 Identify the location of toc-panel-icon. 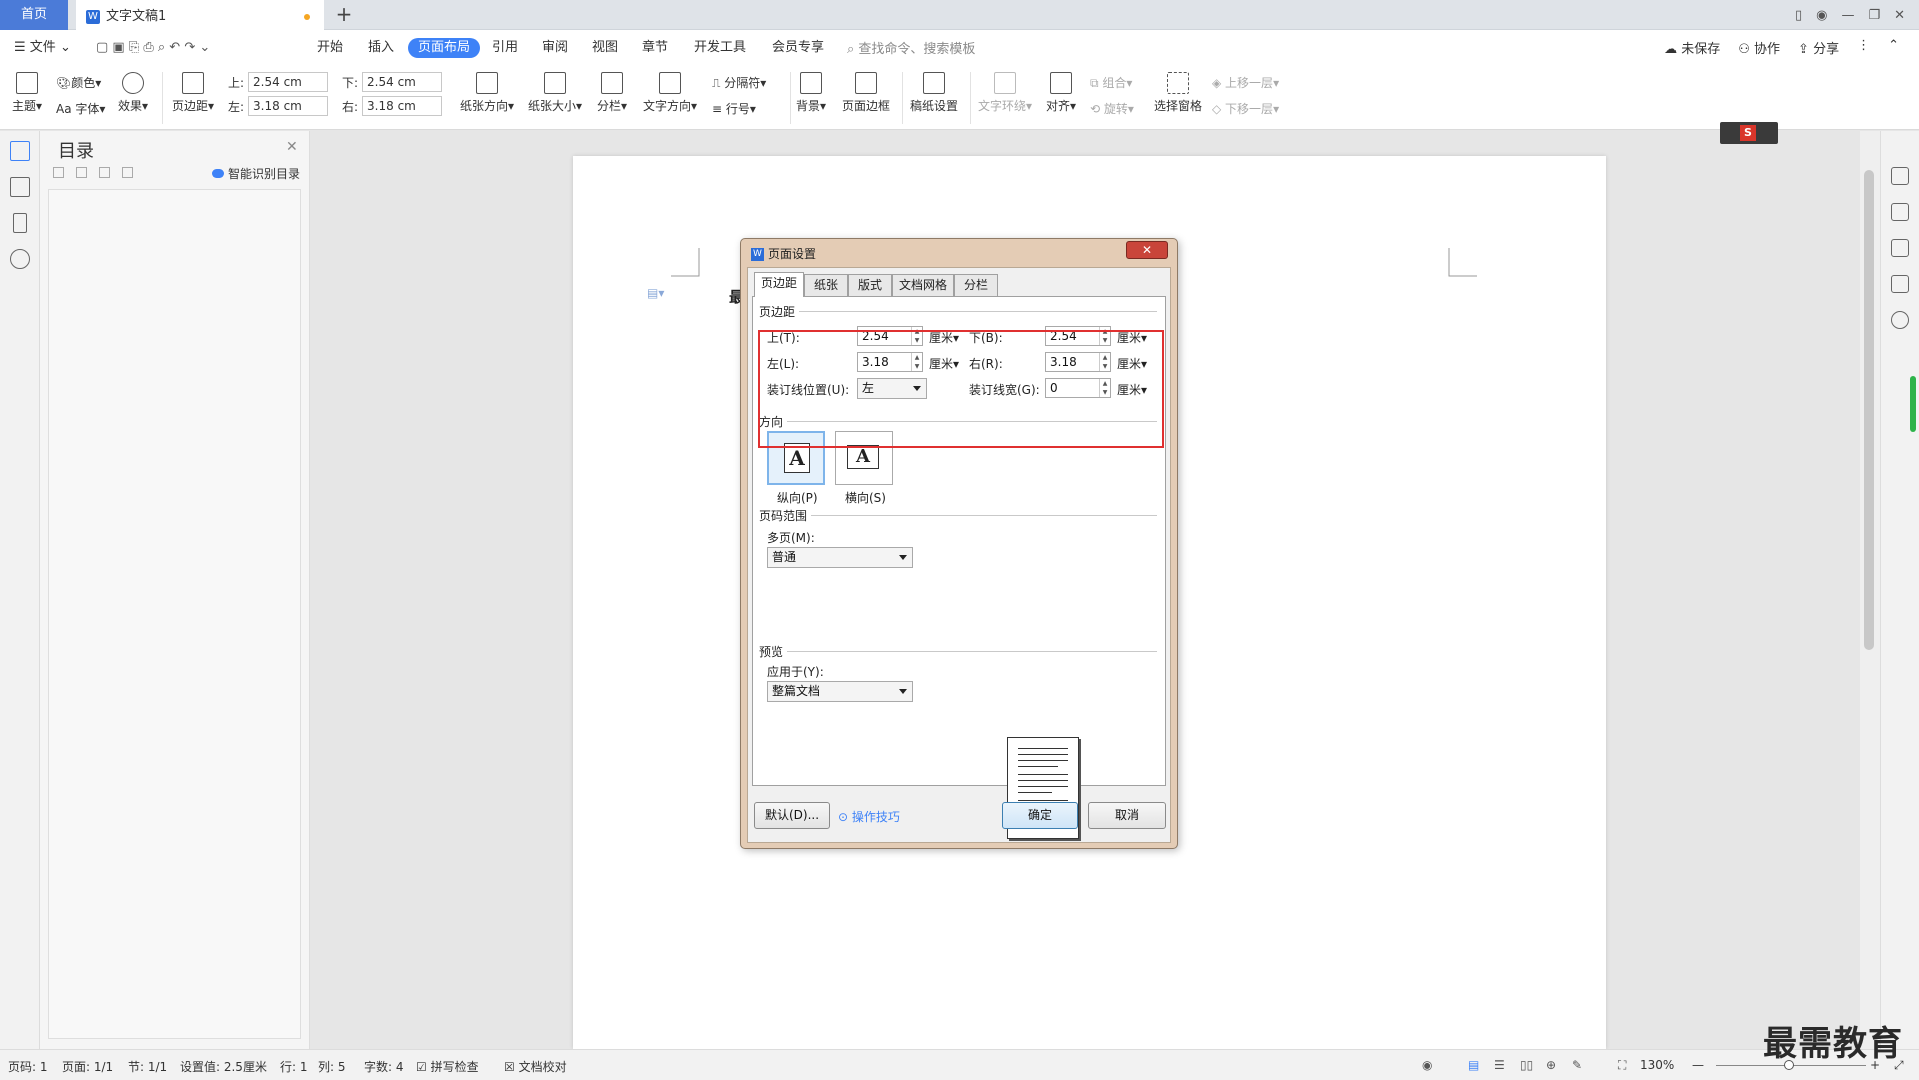
(20, 151).